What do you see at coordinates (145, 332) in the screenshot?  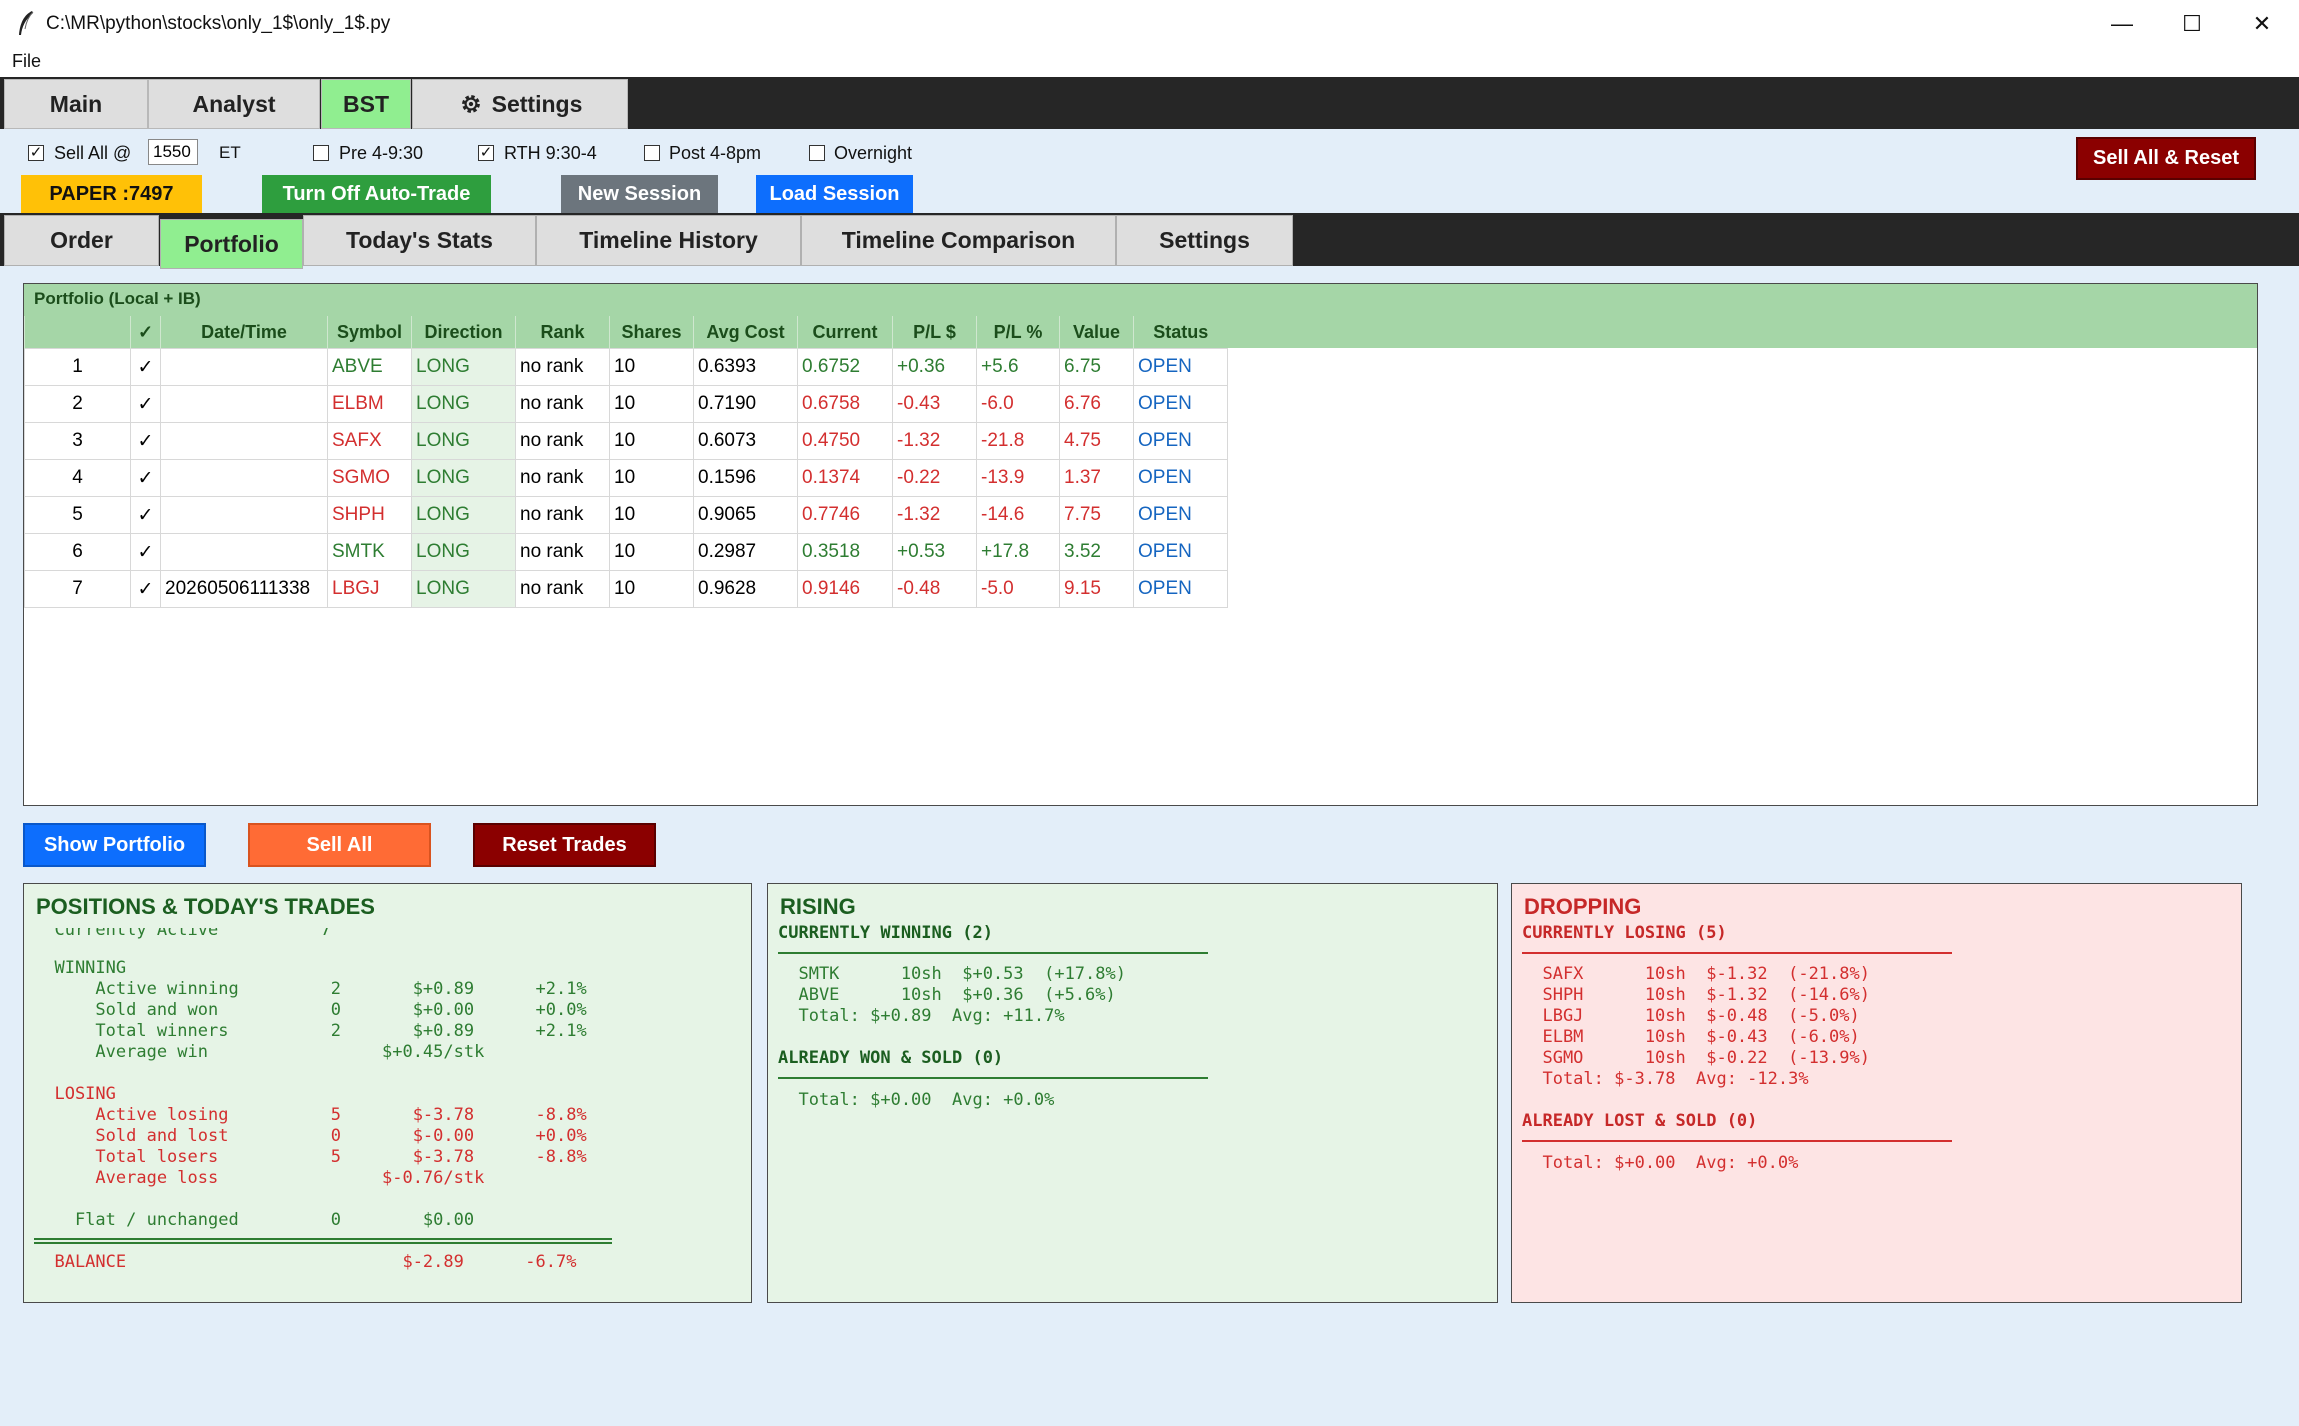 I see `col-check: ✓` at bounding box center [145, 332].